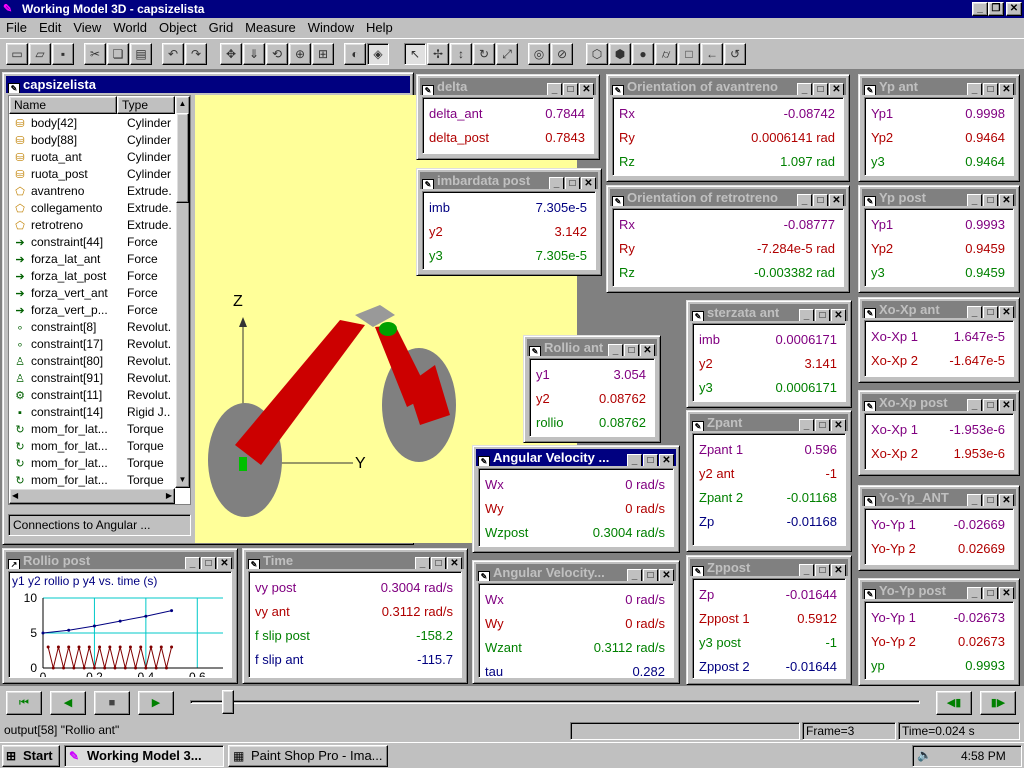 The width and height of the screenshot is (1024, 768). Describe the element at coordinates (31, 756) in the screenshot. I see `start-button: ⊞ Start` at that location.